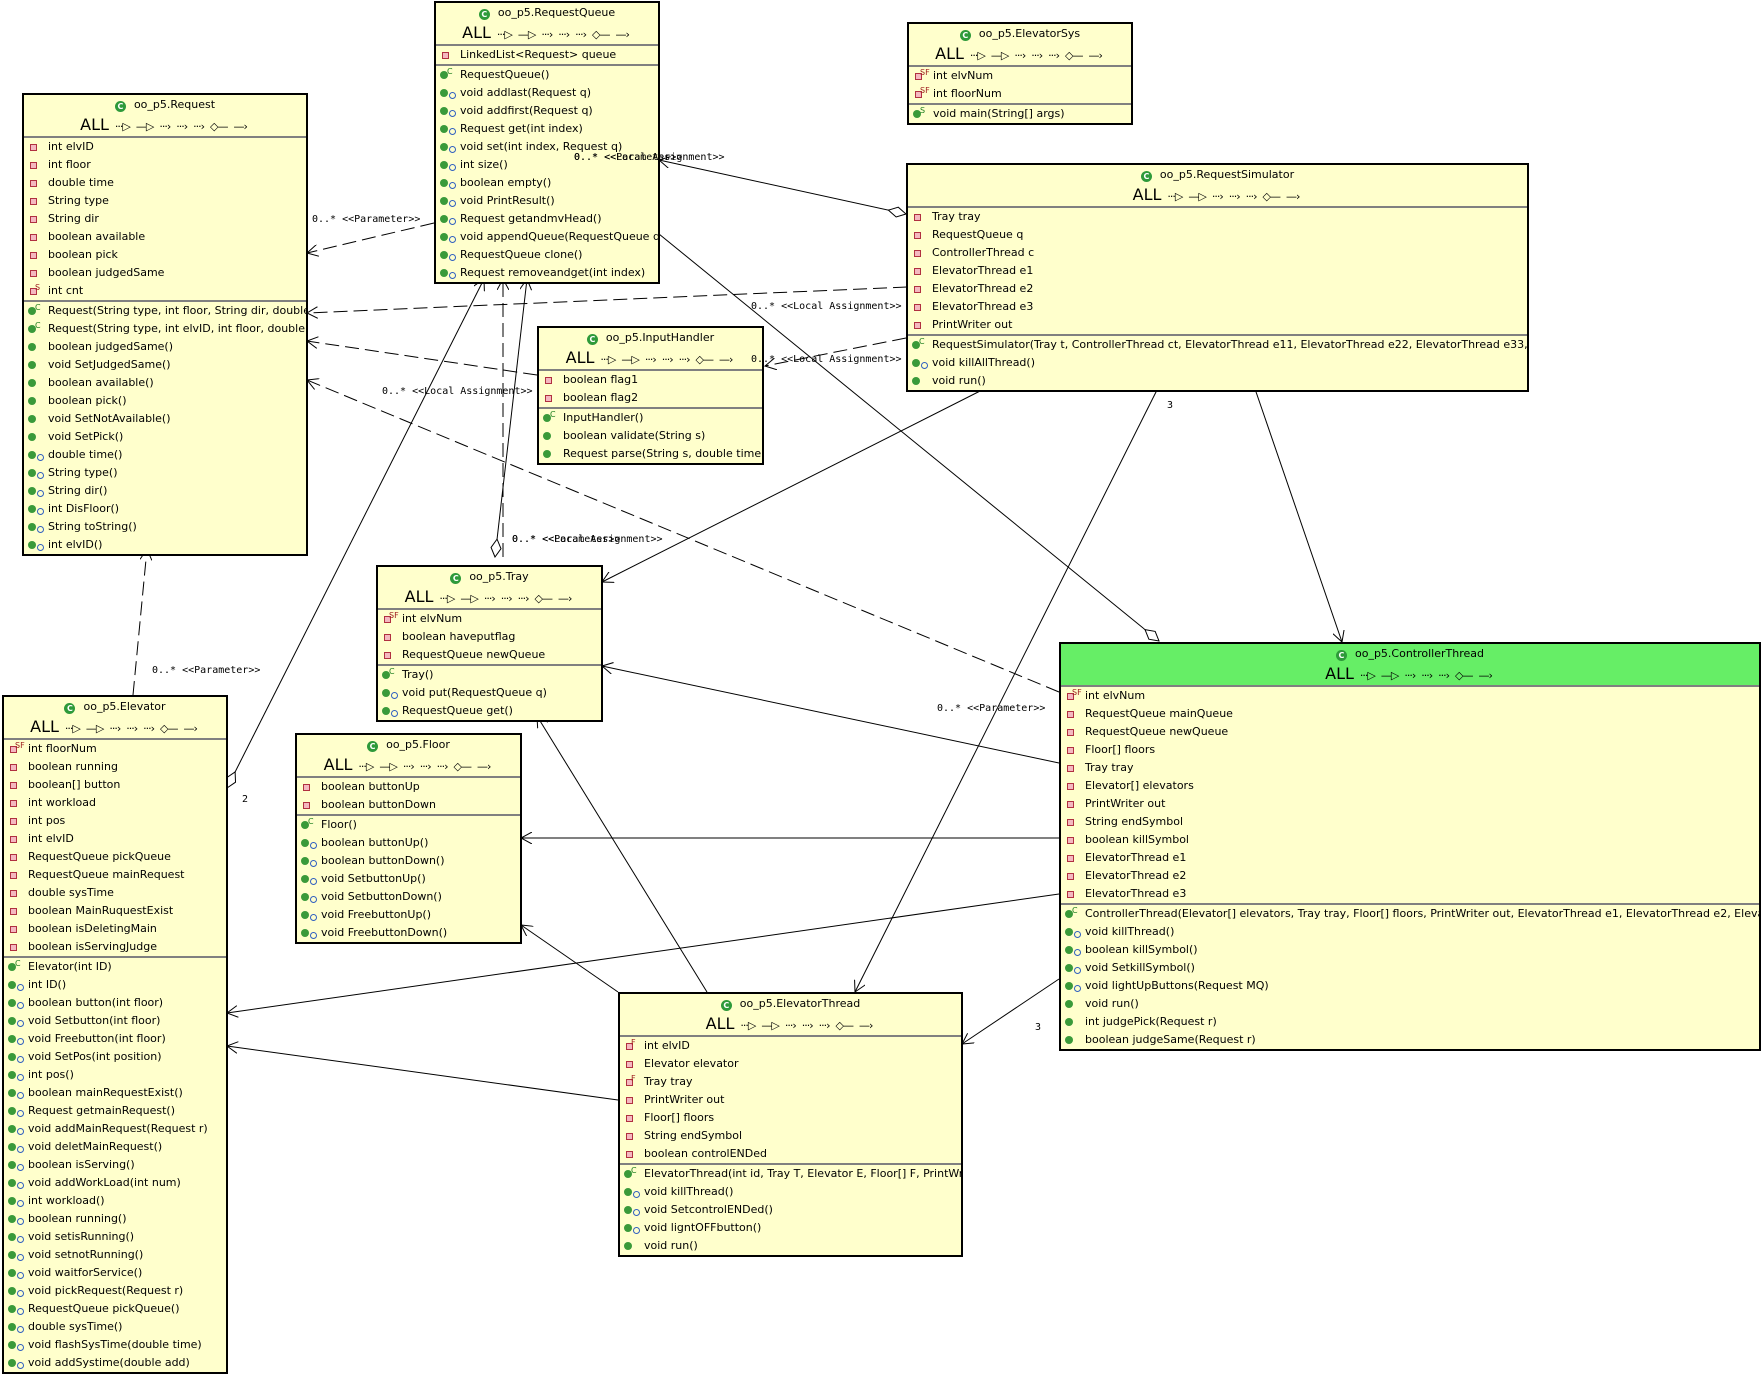  I want to click on method-row: void SetNotAvailable(), so click(165, 419).